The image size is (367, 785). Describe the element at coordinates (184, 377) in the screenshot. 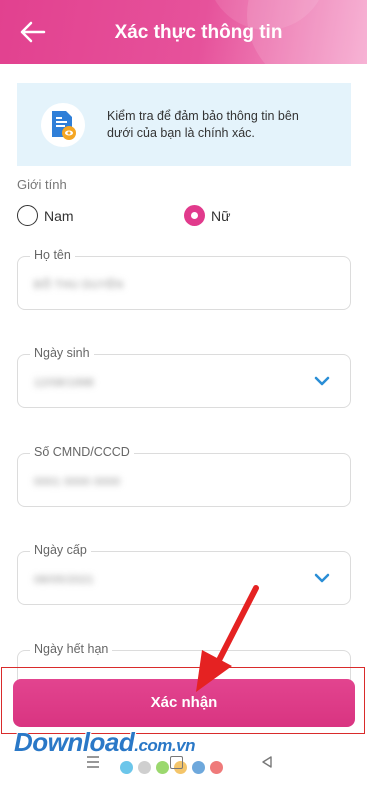

I see `birth-date-field: Ngày sinh 12/08/1998` at that location.